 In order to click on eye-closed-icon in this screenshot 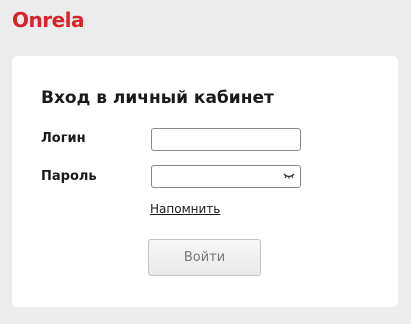, I will do `click(289, 176)`.